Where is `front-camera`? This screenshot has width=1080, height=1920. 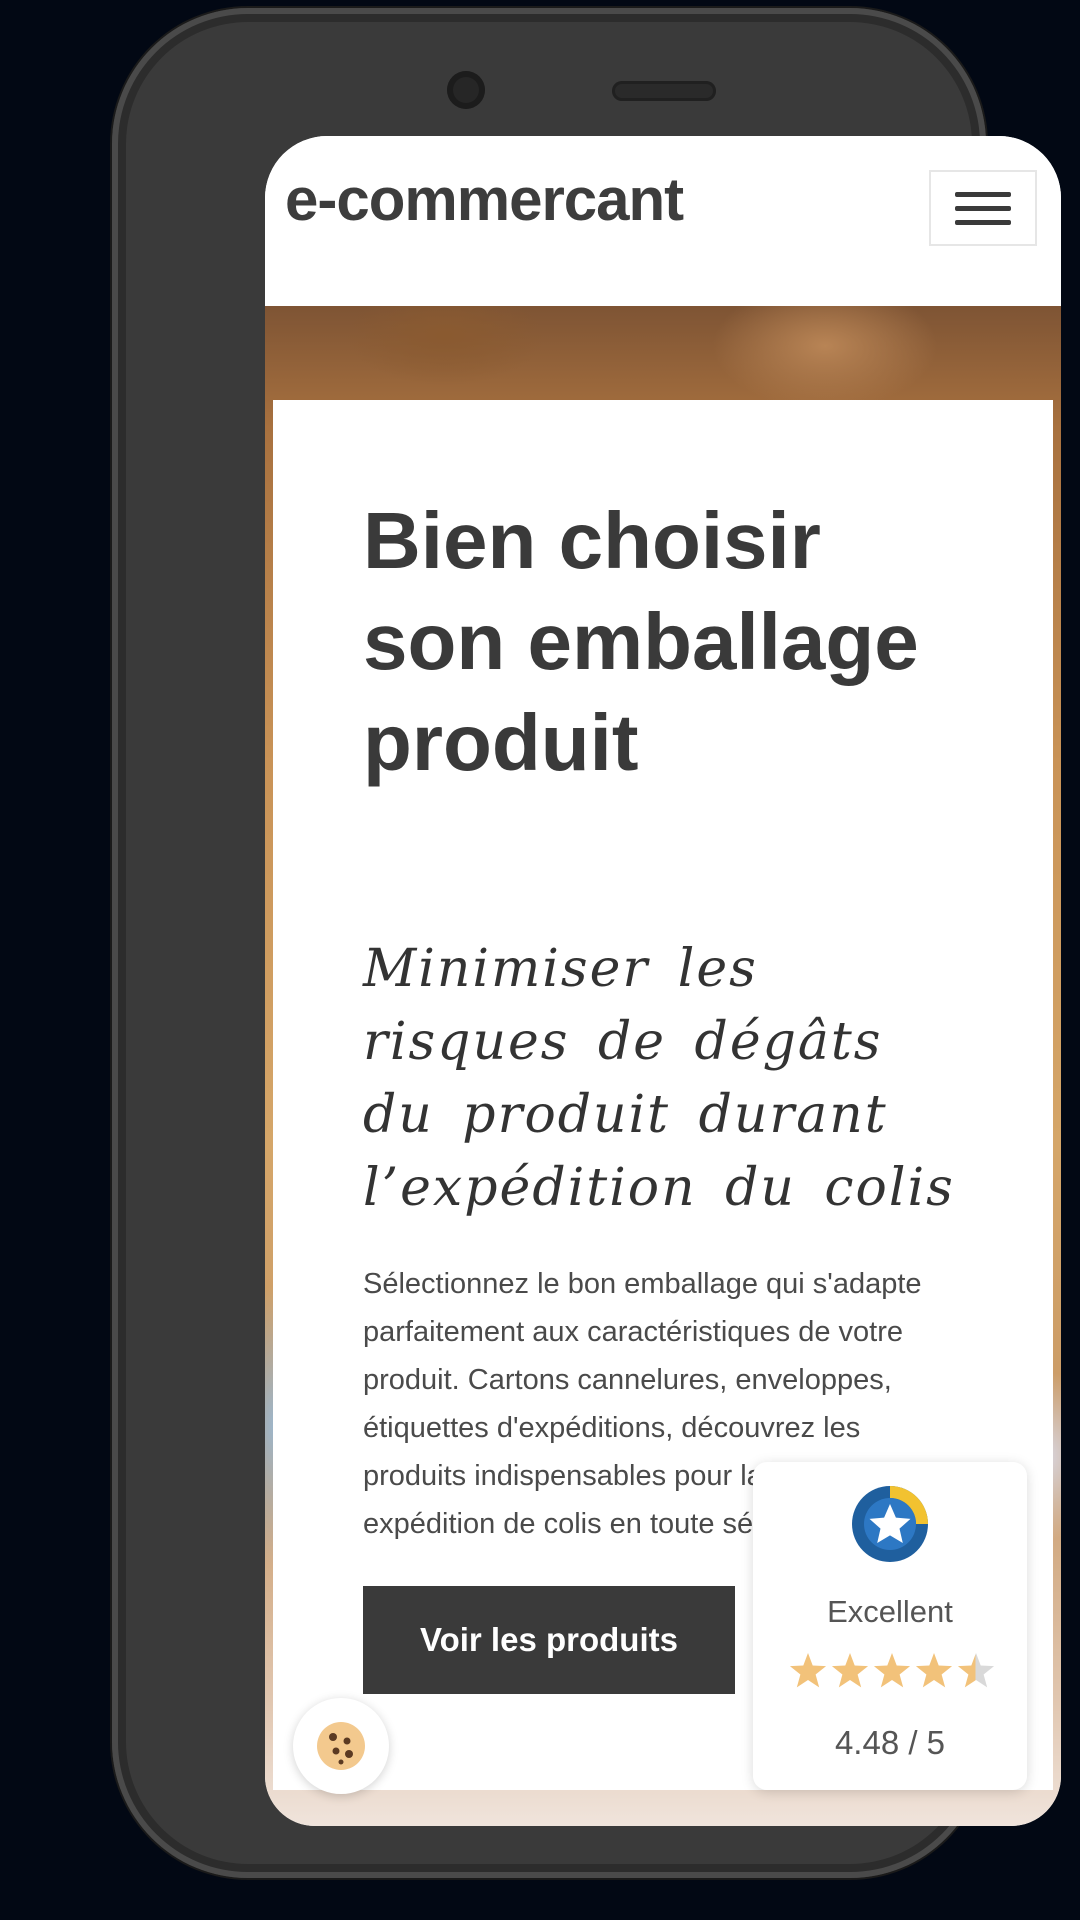 front-camera is located at coordinates (466, 90).